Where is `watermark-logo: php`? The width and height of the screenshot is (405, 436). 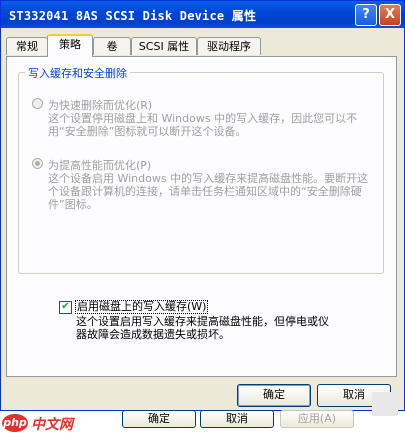 watermark-logo: php is located at coordinates (15, 423).